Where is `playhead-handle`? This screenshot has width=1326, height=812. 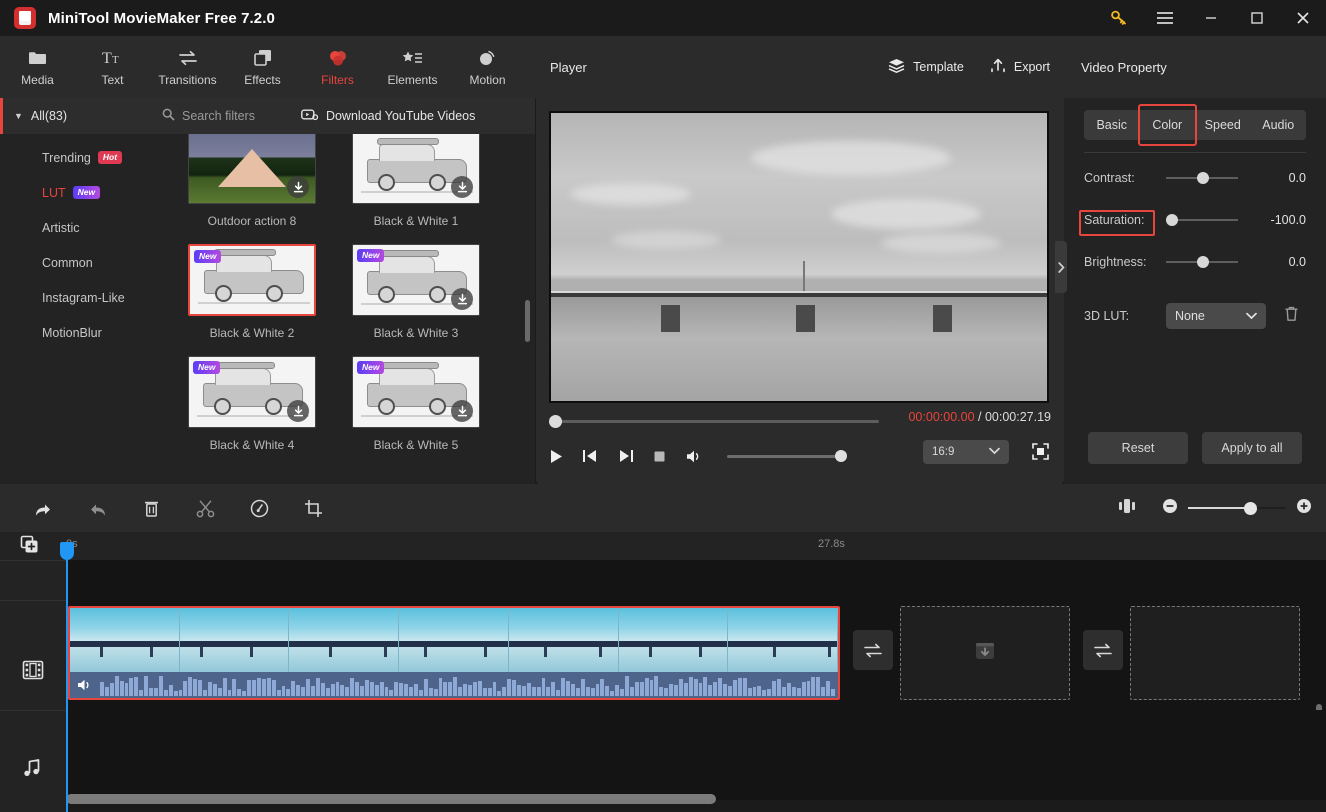 playhead-handle is located at coordinates (67, 551).